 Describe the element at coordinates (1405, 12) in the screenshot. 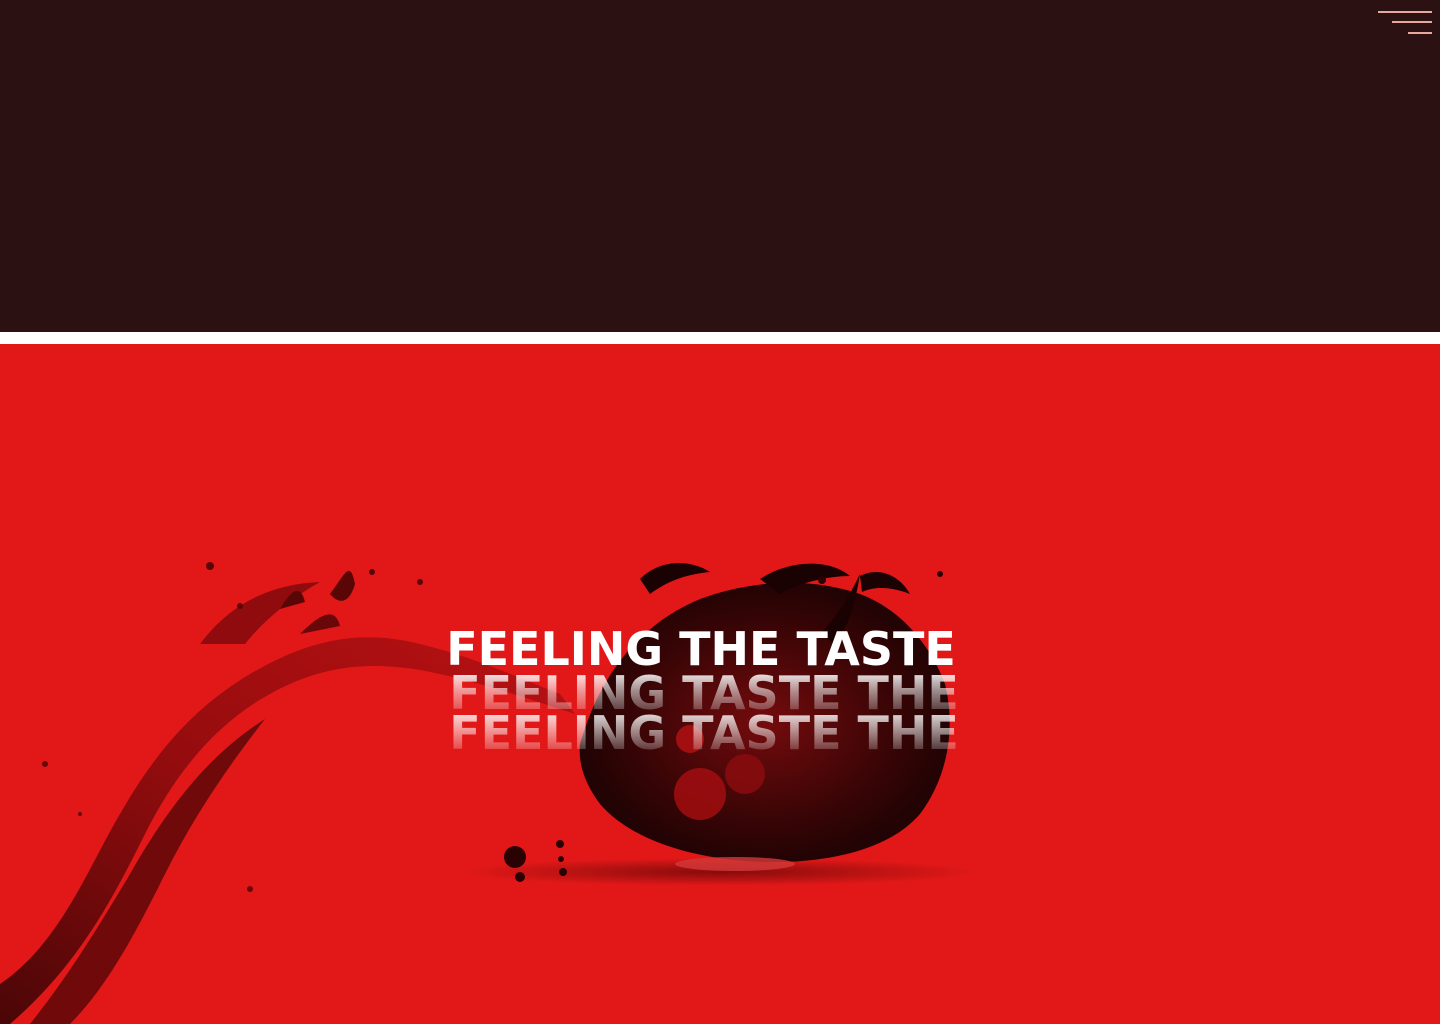

I see `hamburger-menu-icon` at that location.